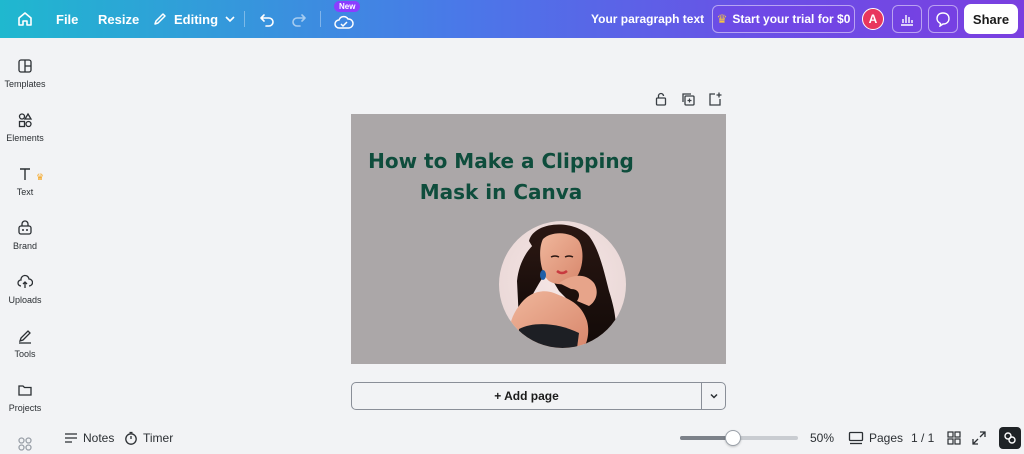 Image resolution: width=1024 pixels, height=454 pixels. I want to click on timer-label: Timer, so click(158, 438).